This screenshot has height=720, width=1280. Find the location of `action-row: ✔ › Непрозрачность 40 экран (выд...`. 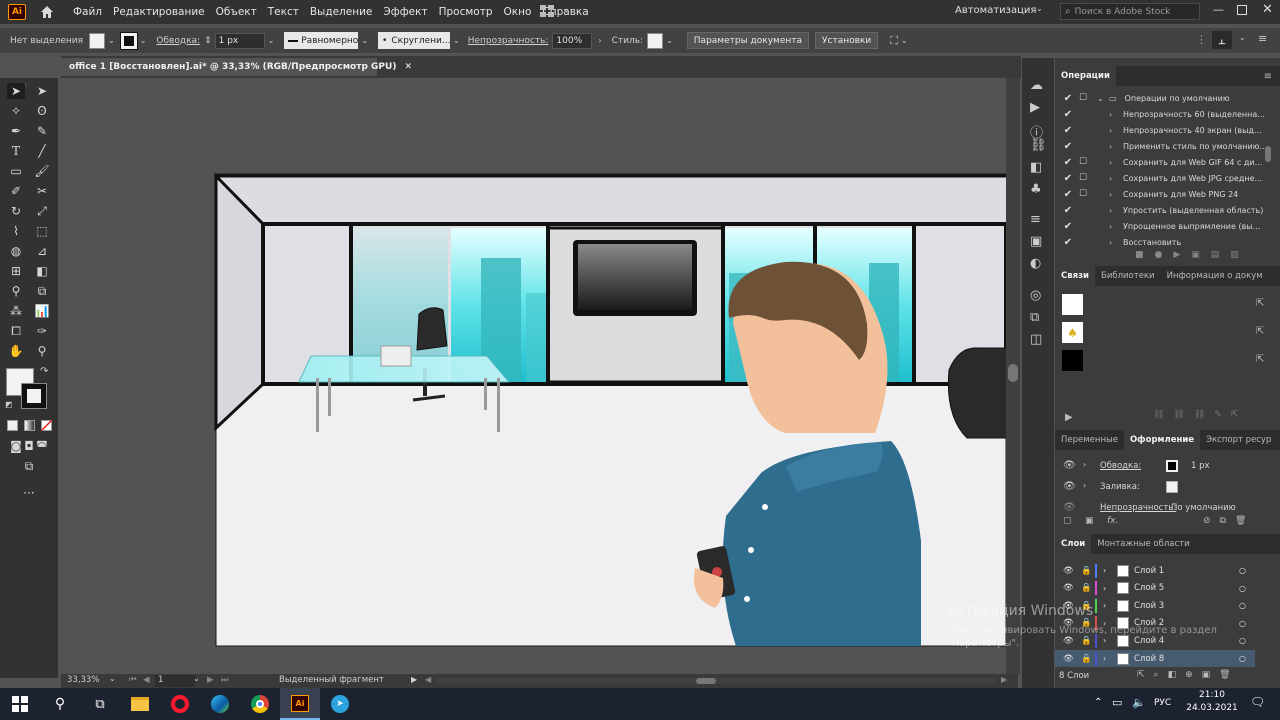

action-row: ✔ › Непрозрачность 40 экран (выд... is located at coordinates (1164, 130).